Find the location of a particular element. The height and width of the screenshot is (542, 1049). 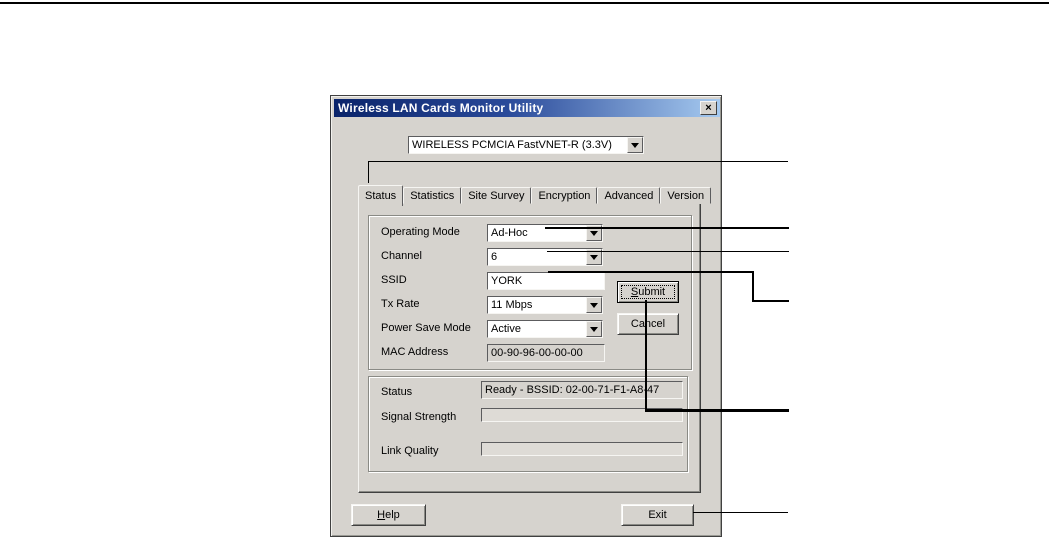

status-value: Ready - BSSID: 02-00-71-F1-A8-47 is located at coordinates (572, 390).